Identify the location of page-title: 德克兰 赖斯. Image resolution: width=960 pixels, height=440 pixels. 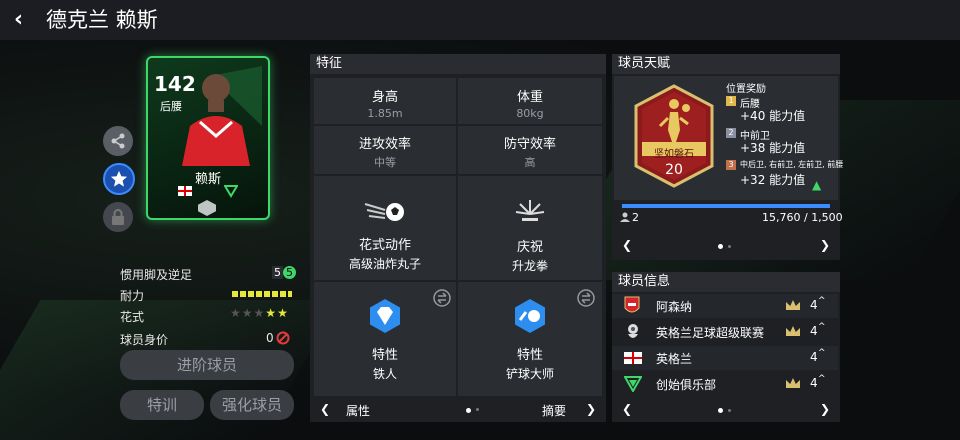
(102, 20).